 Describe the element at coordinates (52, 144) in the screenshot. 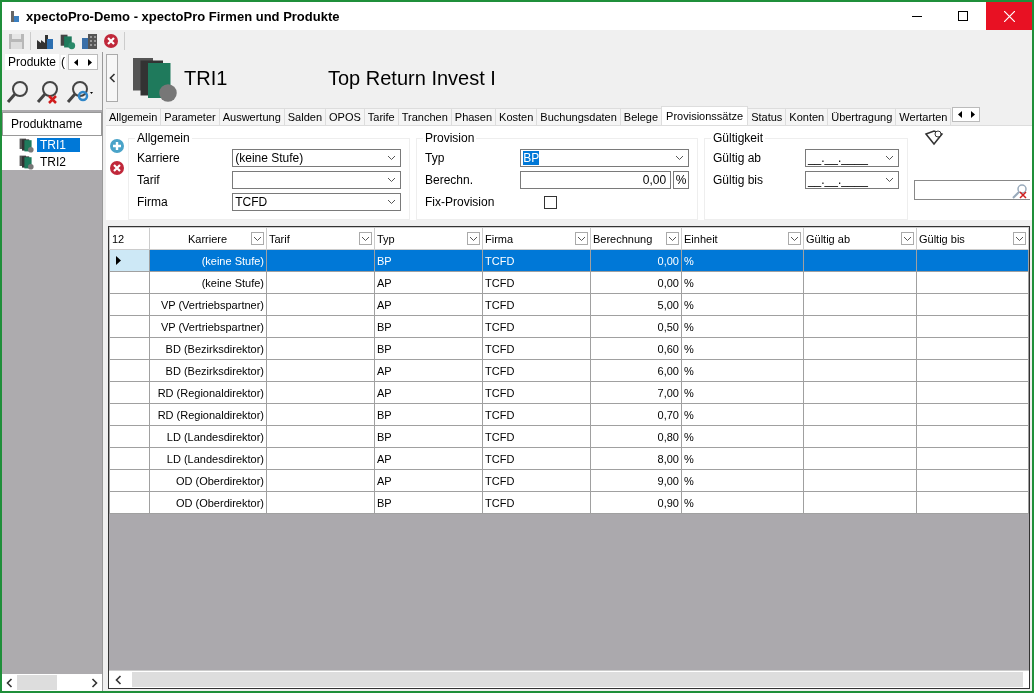

I see `tree-item: TRI1` at that location.